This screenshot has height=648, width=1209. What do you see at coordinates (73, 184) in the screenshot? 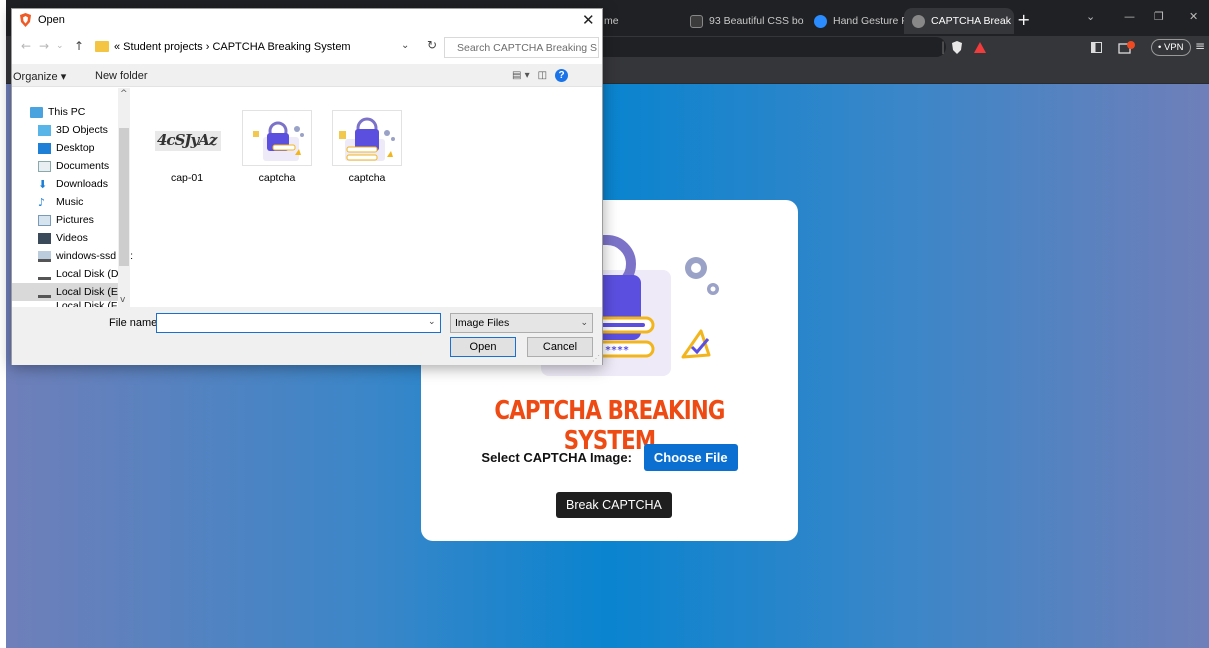
I see `nav-item-downloads: ⬇ Downloads` at bounding box center [73, 184].